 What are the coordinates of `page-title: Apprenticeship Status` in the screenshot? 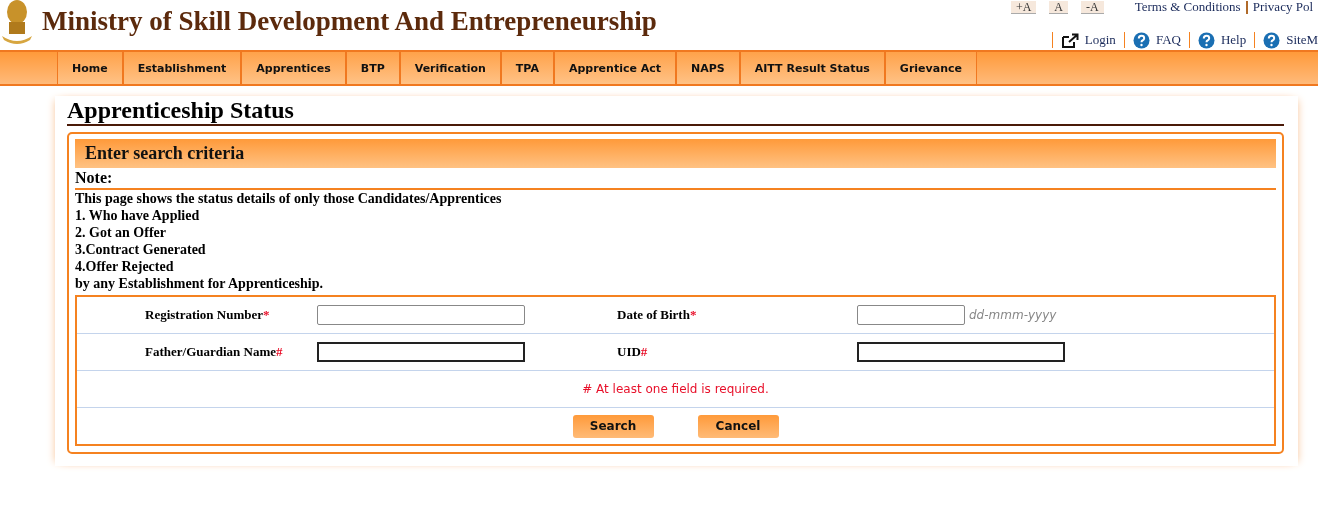 It's located at (675, 111).